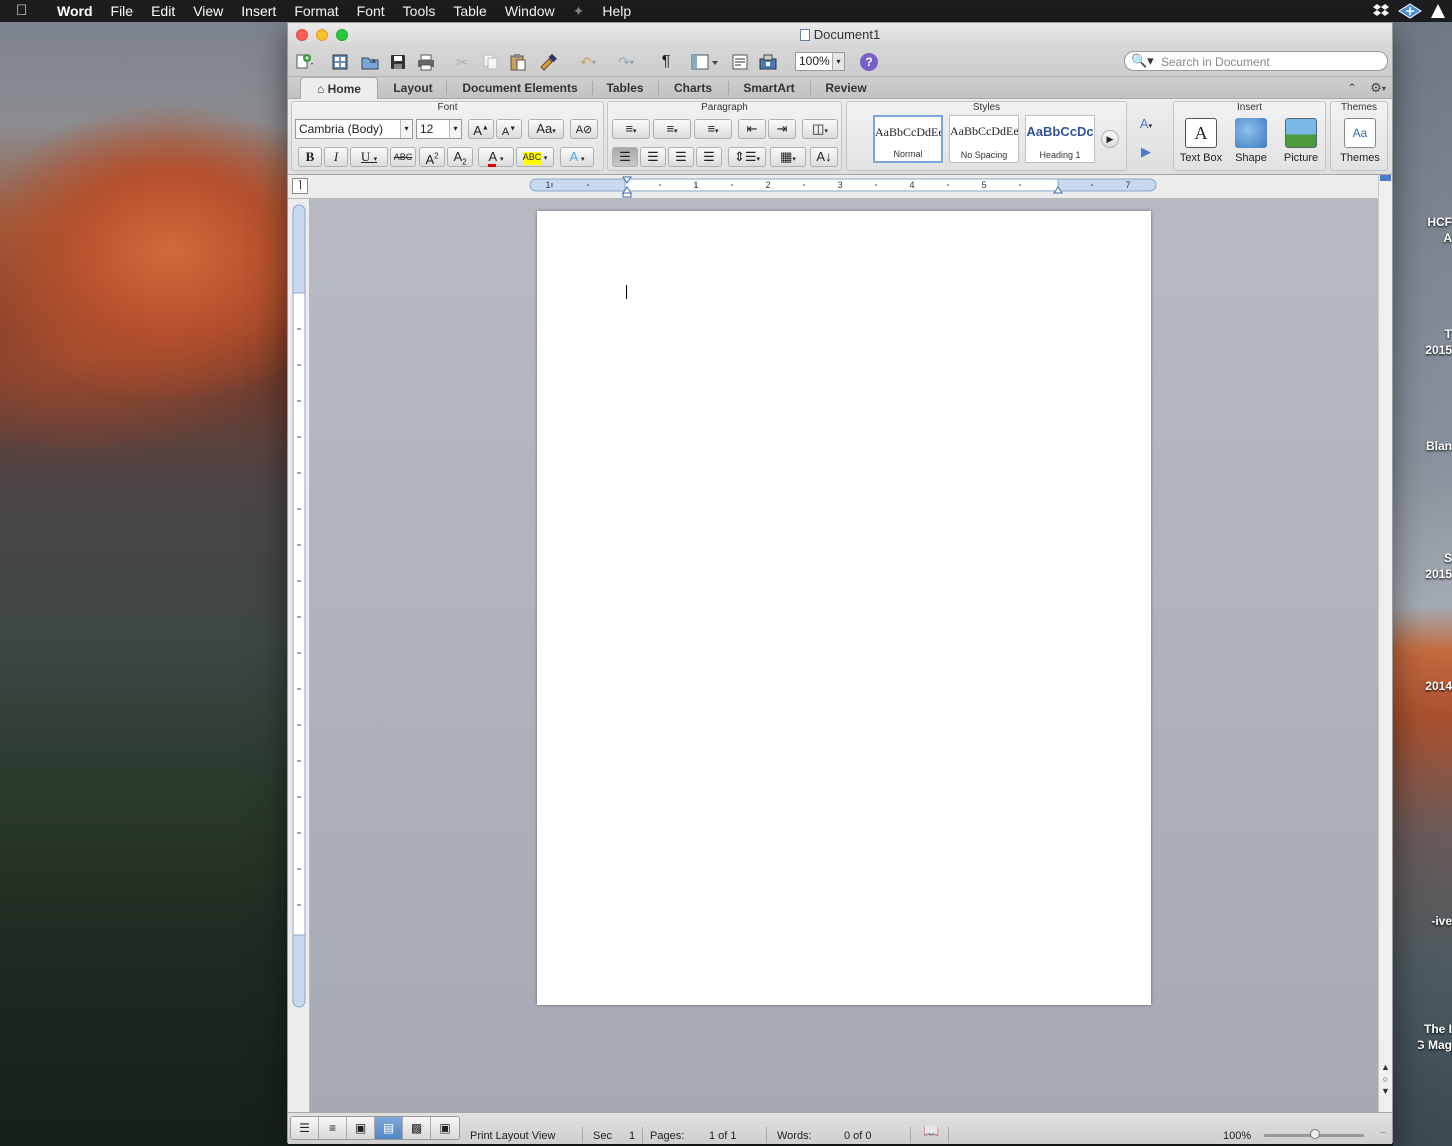 The height and width of the screenshot is (1146, 1452). What do you see at coordinates (75, 11) in the screenshot?
I see `menu-app-word: Word` at bounding box center [75, 11].